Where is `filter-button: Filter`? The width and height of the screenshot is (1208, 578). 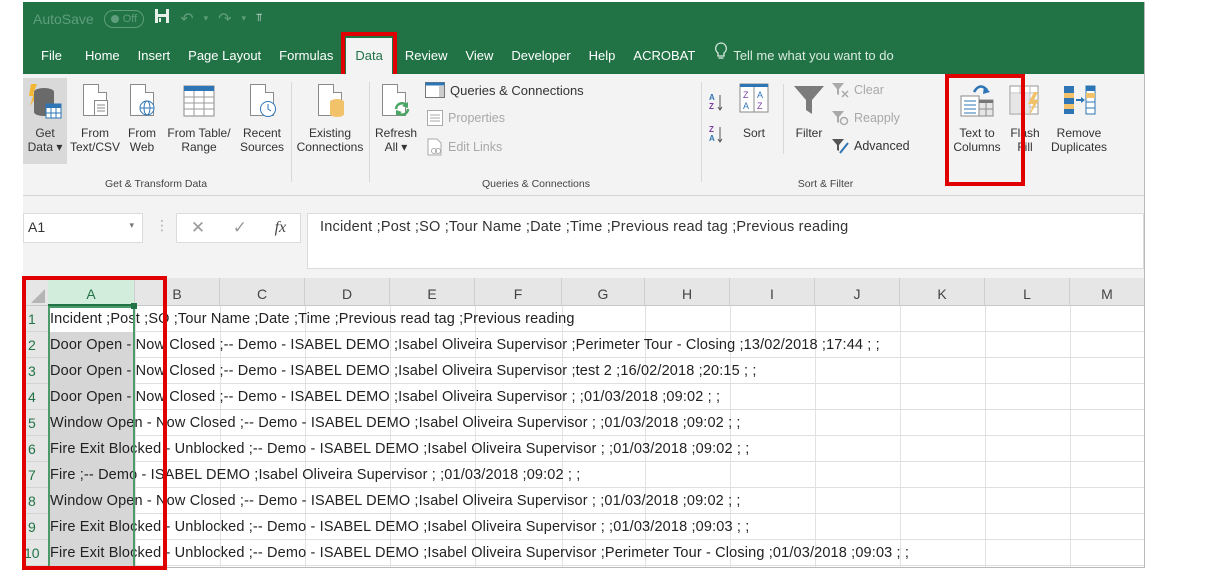 filter-button: Filter is located at coordinates (809, 109).